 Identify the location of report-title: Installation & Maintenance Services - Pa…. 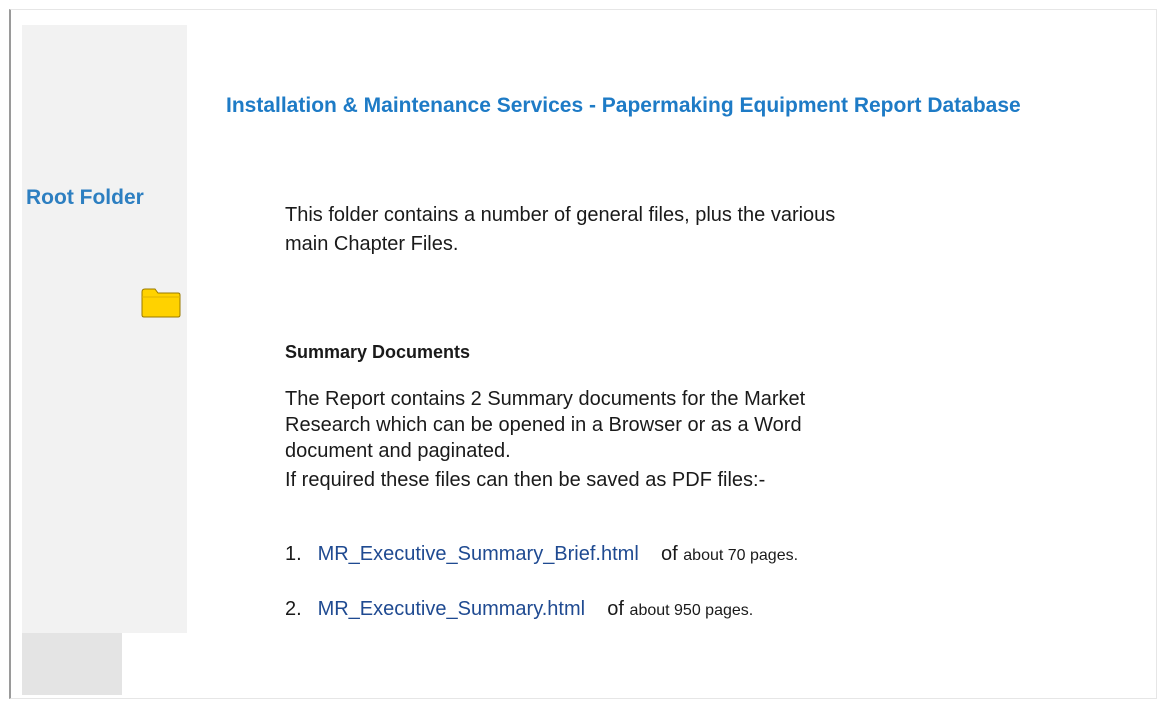
(623, 105).